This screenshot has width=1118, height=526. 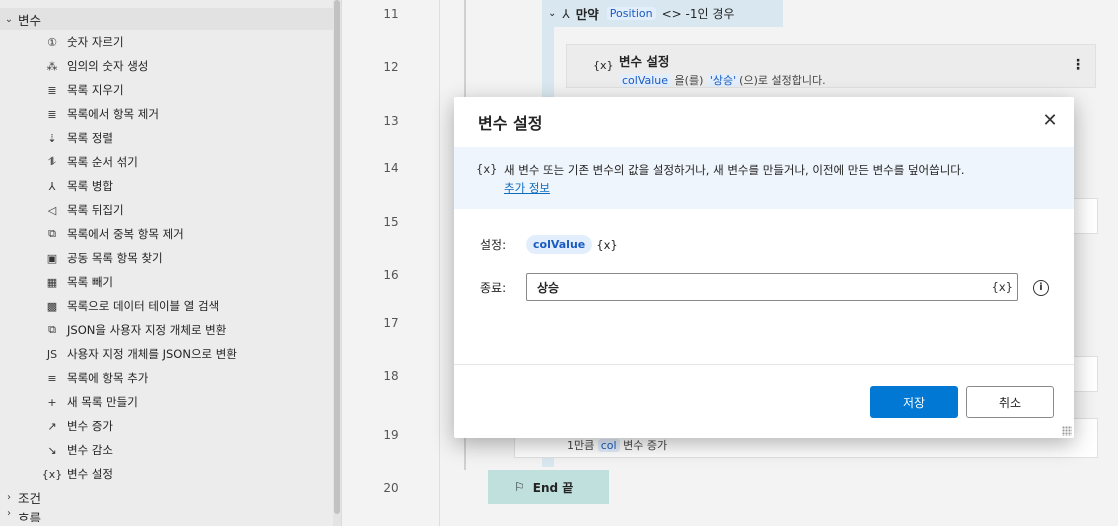 What do you see at coordinates (170, 474) in the screenshot?
I see `action-item: {x} 변수 설정` at bounding box center [170, 474].